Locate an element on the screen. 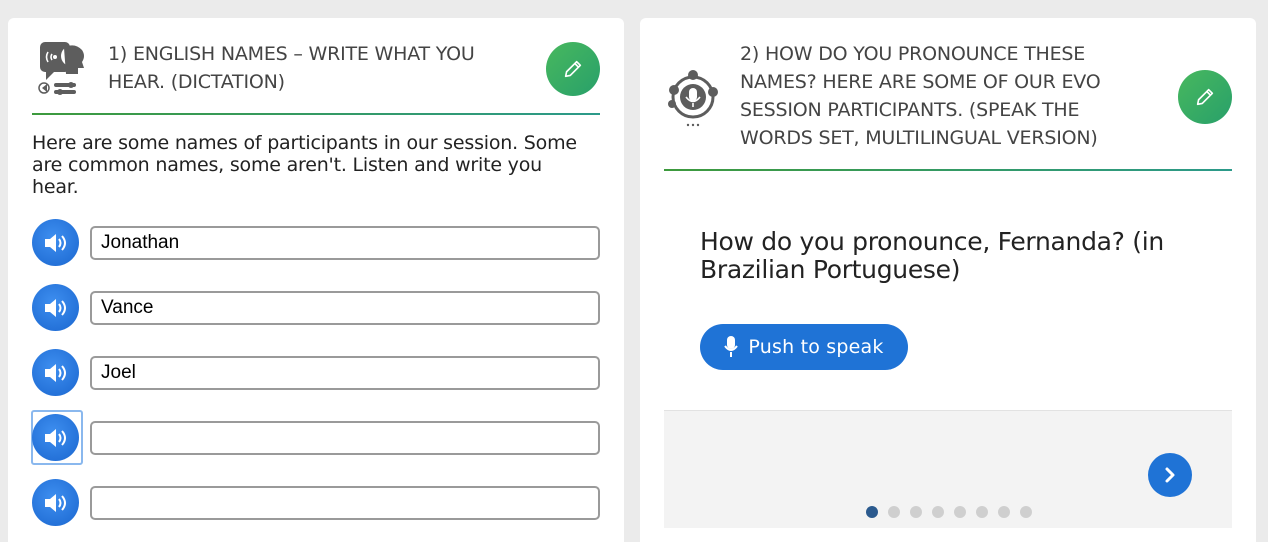 This screenshot has height=542, width=1268. push-to-speak-label: Push to speak is located at coordinates (816, 347).